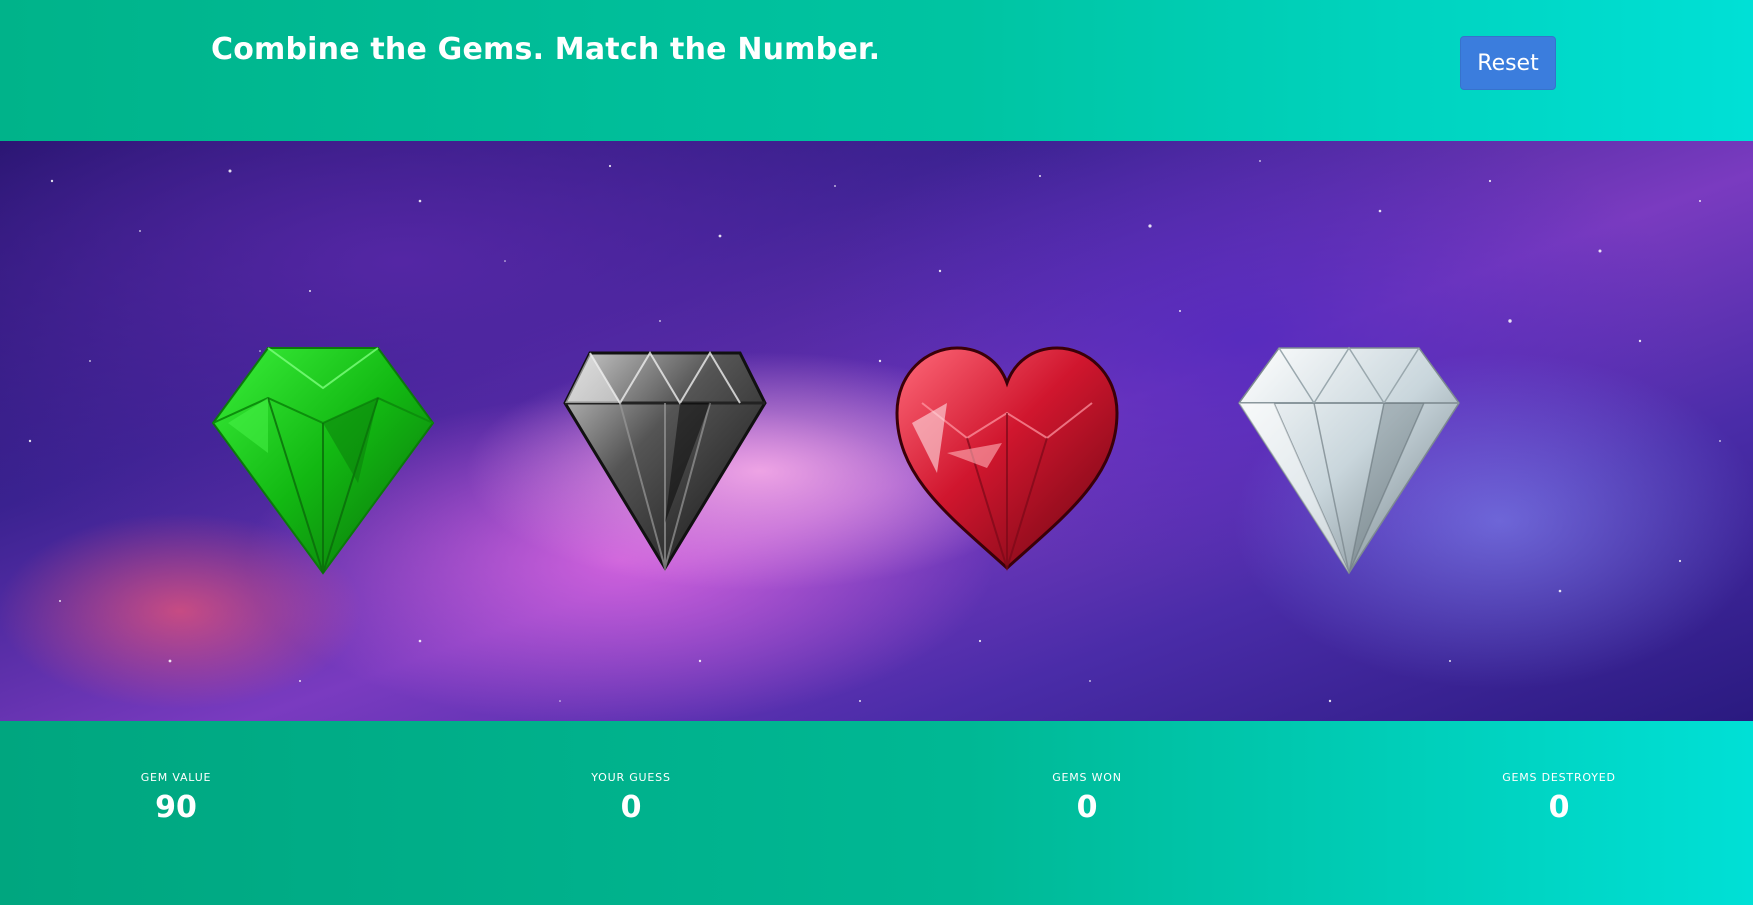 This screenshot has width=1753, height=905. What do you see at coordinates (1087, 807) in the screenshot?
I see `gems-won-number: 0` at bounding box center [1087, 807].